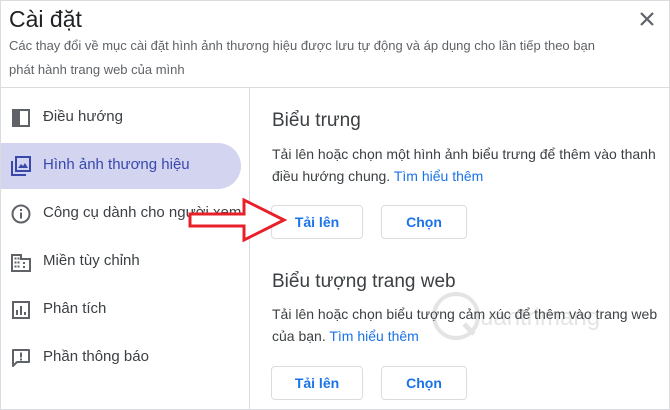 Image resolution: width=670 pixels, height=410 pixels. What do you see at coordinates (238, 220) in the screenshot?
I see `red-arrow-annotation` at bounding box center [238, 220].